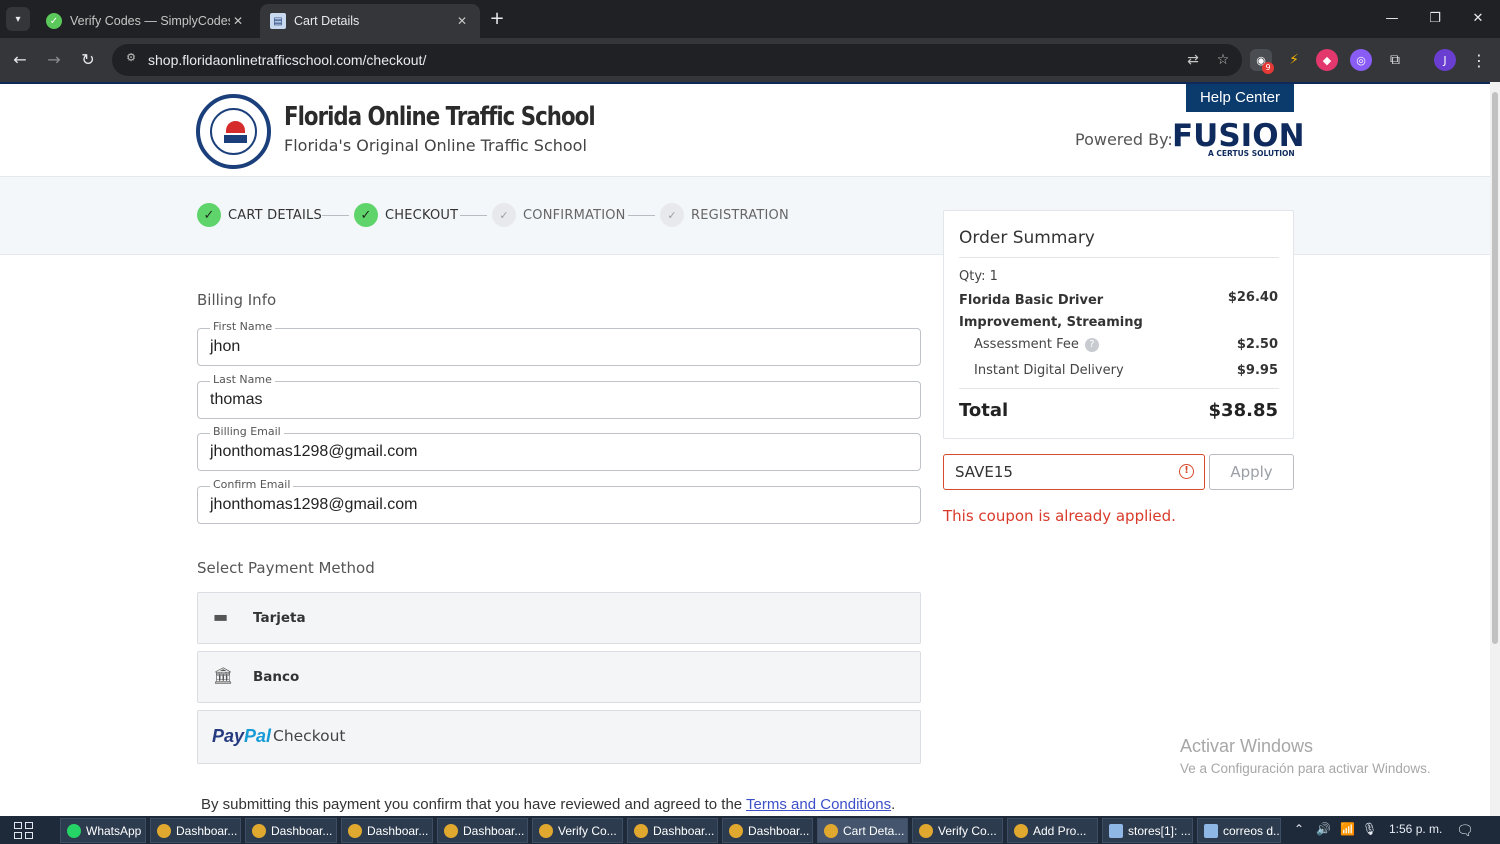 The height and width of the screenshot is (844, 1500). I want to click on paypal-pay-text: Pay, so click(228, 736).